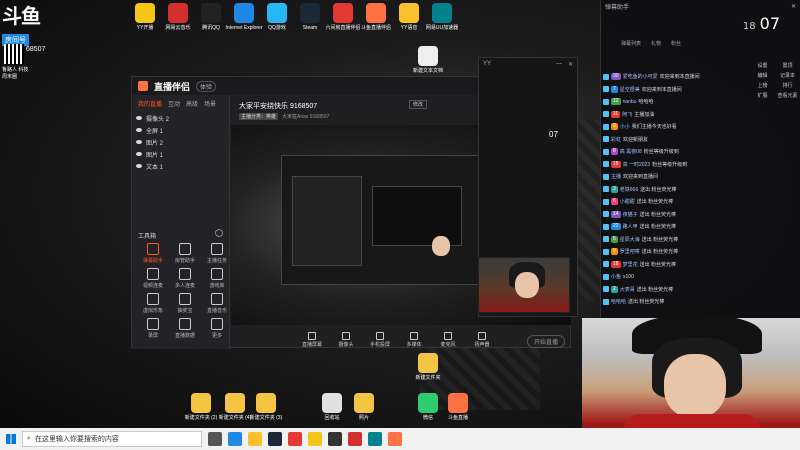 This screenshot has height=450, width=800. Describe the element at coordinates (312, 340) in the screenshot. I see `source-toolbar-button: 直播屏幕` at that location.